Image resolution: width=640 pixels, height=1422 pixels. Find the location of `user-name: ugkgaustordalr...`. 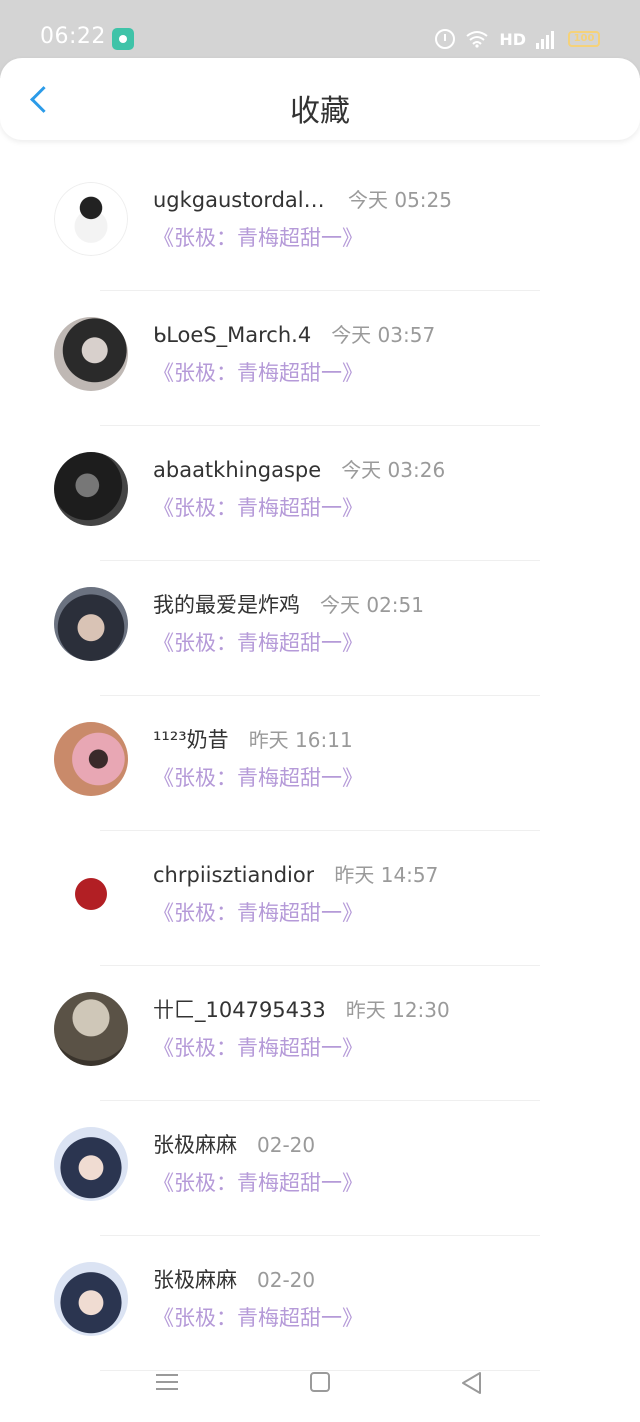

user-name: ugkgaustordalr... is located at coordinates (240, 200).